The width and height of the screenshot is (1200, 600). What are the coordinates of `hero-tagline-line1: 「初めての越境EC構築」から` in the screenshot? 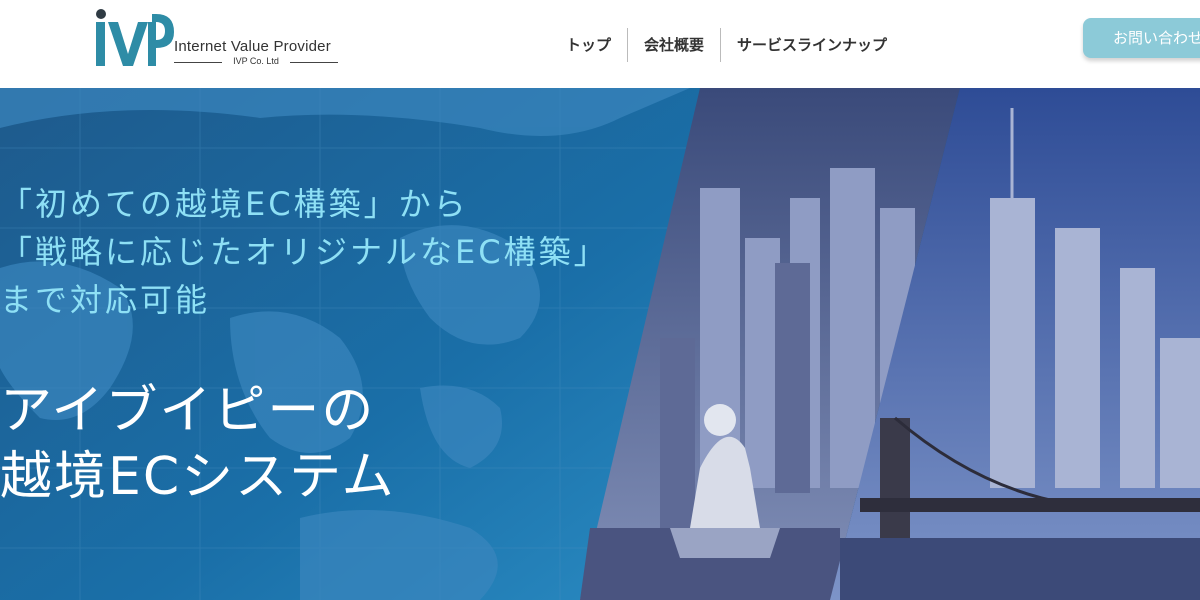 It's located at (234, 204).